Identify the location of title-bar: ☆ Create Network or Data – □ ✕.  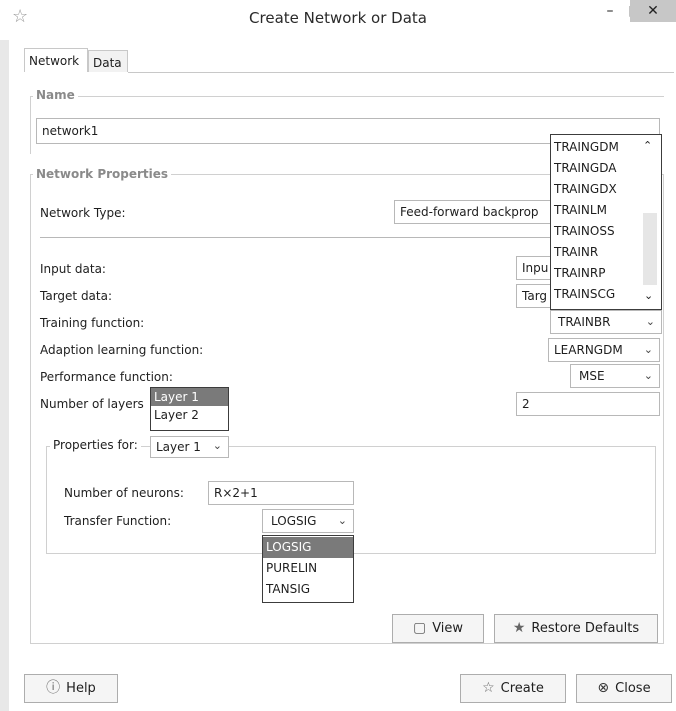
(338, 18).